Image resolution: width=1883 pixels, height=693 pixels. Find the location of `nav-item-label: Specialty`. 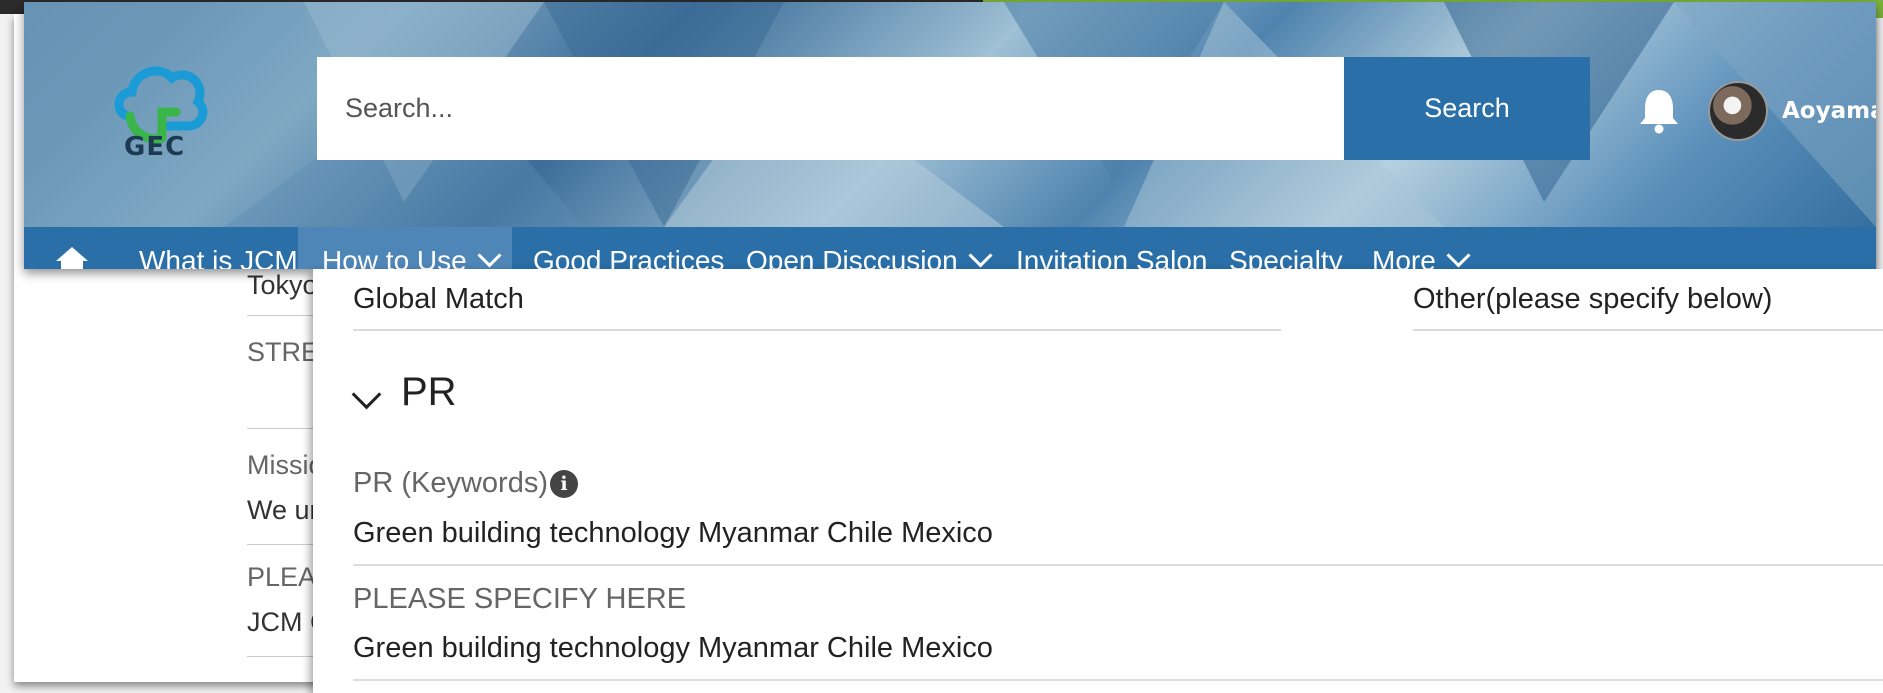

nav-item-label: Specialty is located at coordinates (1286, 257).